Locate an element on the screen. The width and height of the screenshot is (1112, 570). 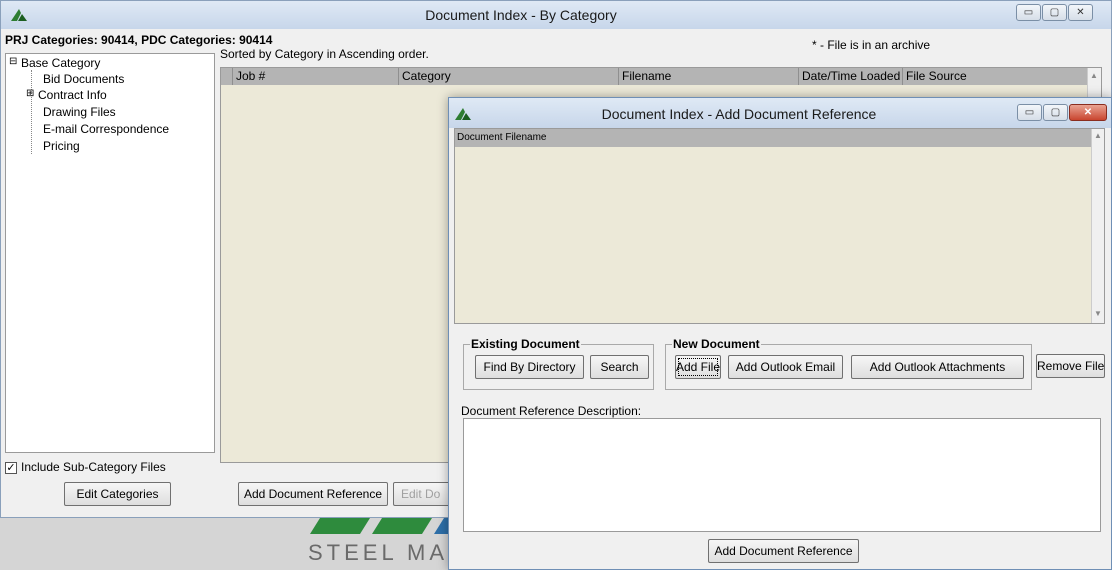
remove-file-button: Remove File is located at coordinates (1070, 366).